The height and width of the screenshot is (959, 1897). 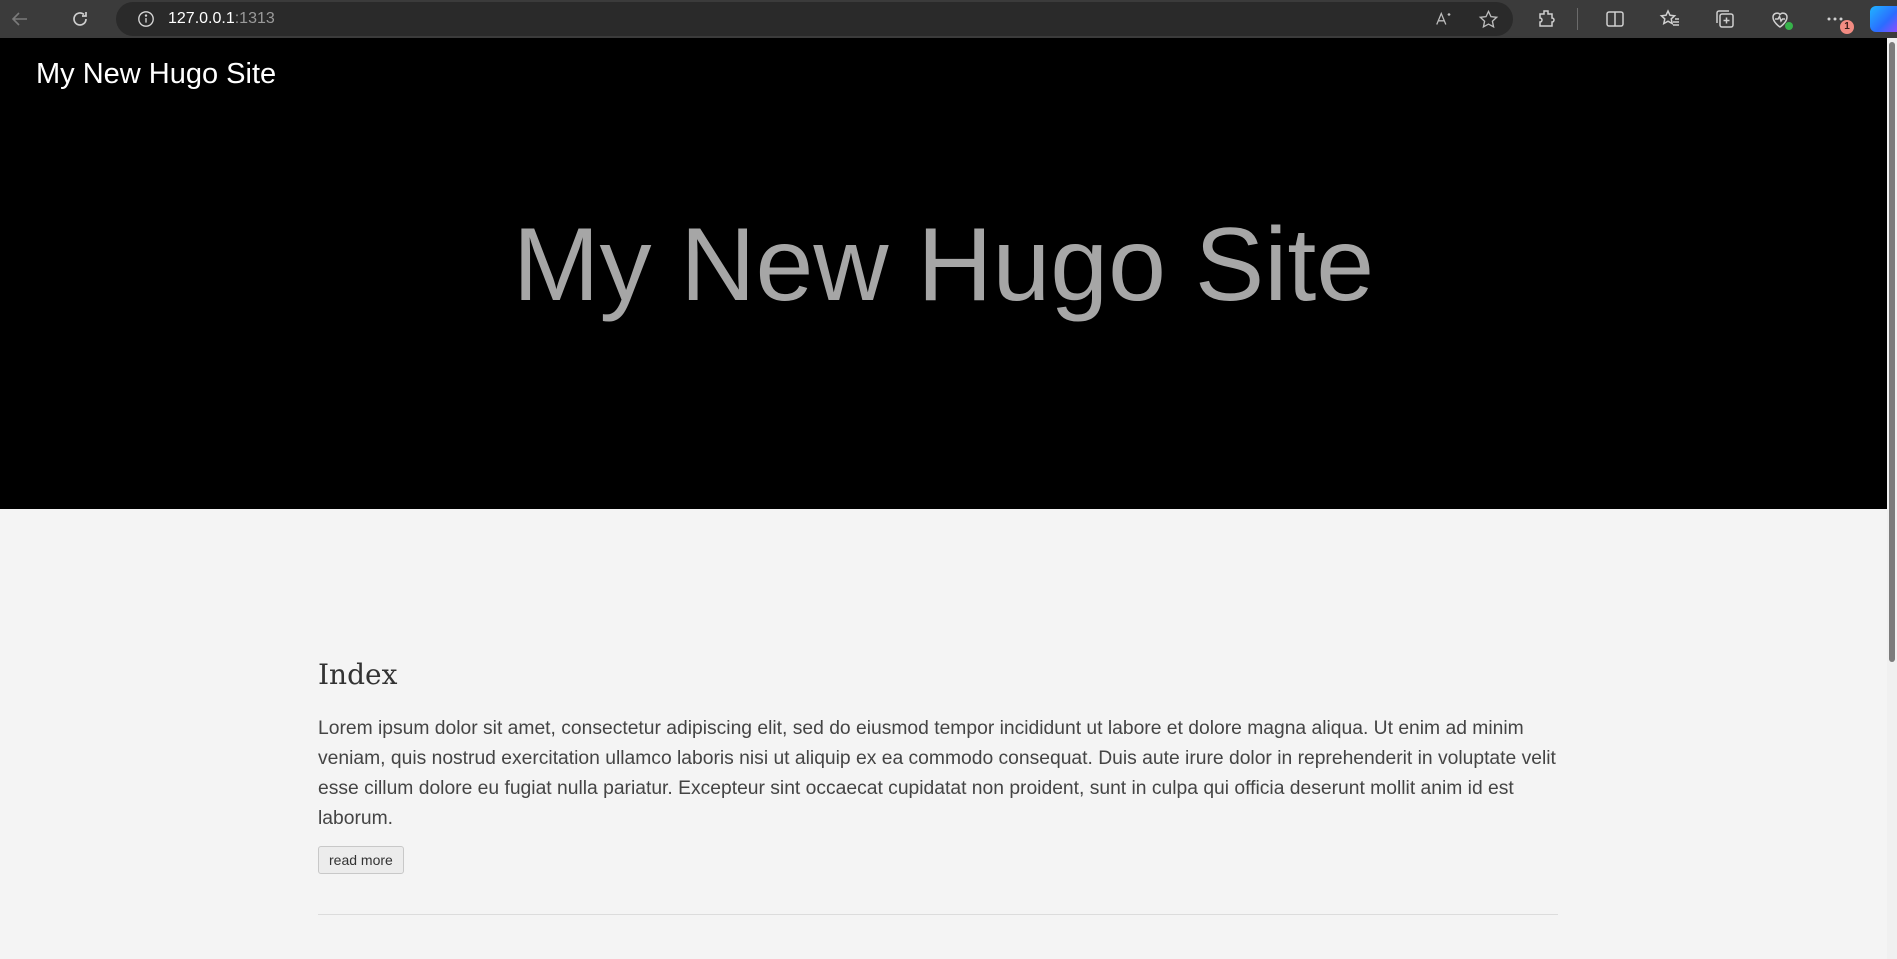 I want to click on settings-more-icon: 1, so click(x=1836, y=19).